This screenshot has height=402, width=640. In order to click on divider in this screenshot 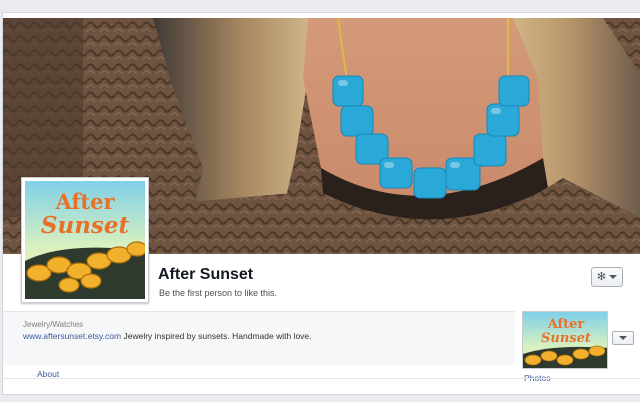, I will do `click(321, 378)`.